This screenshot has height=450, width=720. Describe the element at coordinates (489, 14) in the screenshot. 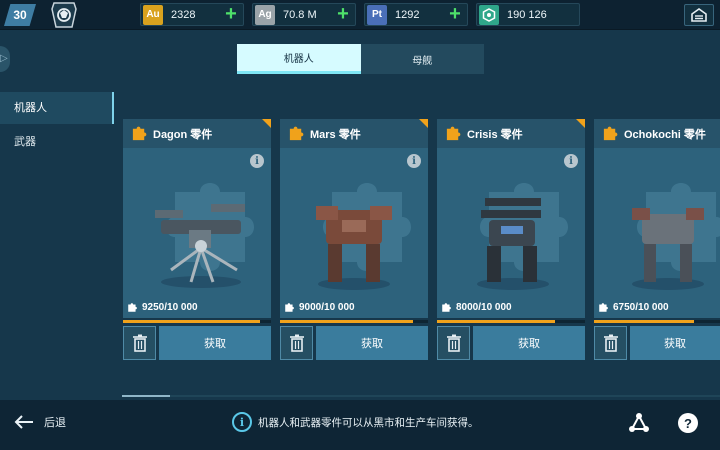

I see `key-token-icon` at that location.